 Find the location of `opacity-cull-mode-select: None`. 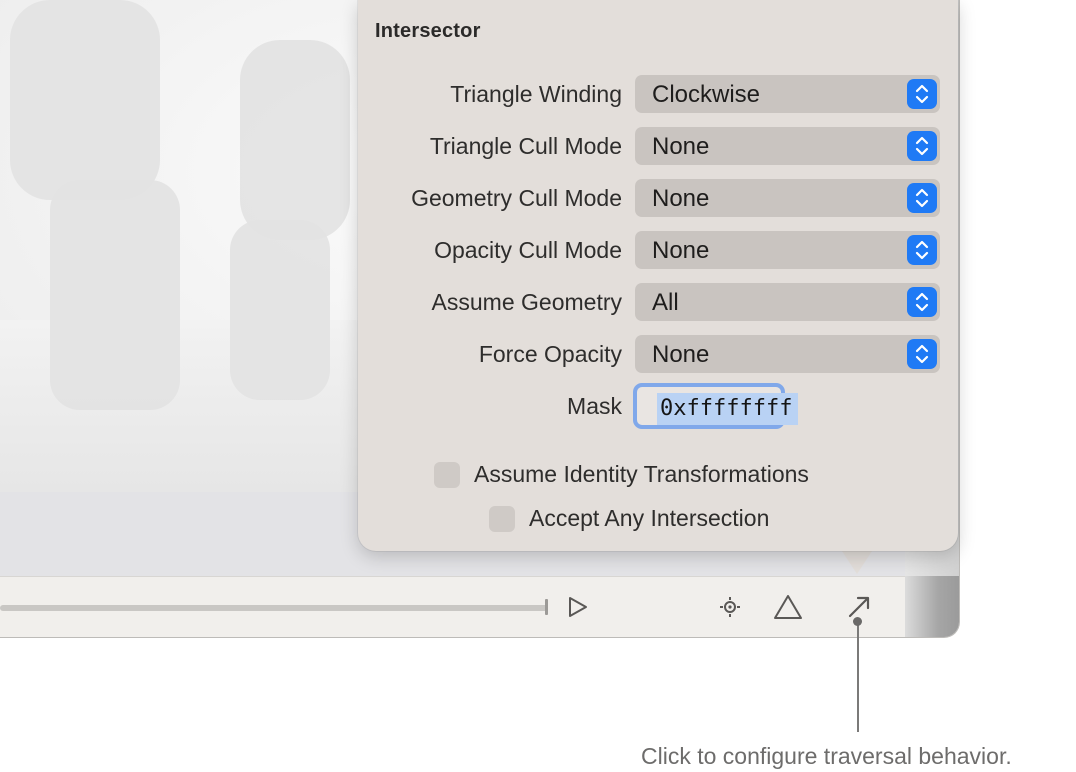

opacity-cull-mode-select: None is located at coordinates (787, 250).